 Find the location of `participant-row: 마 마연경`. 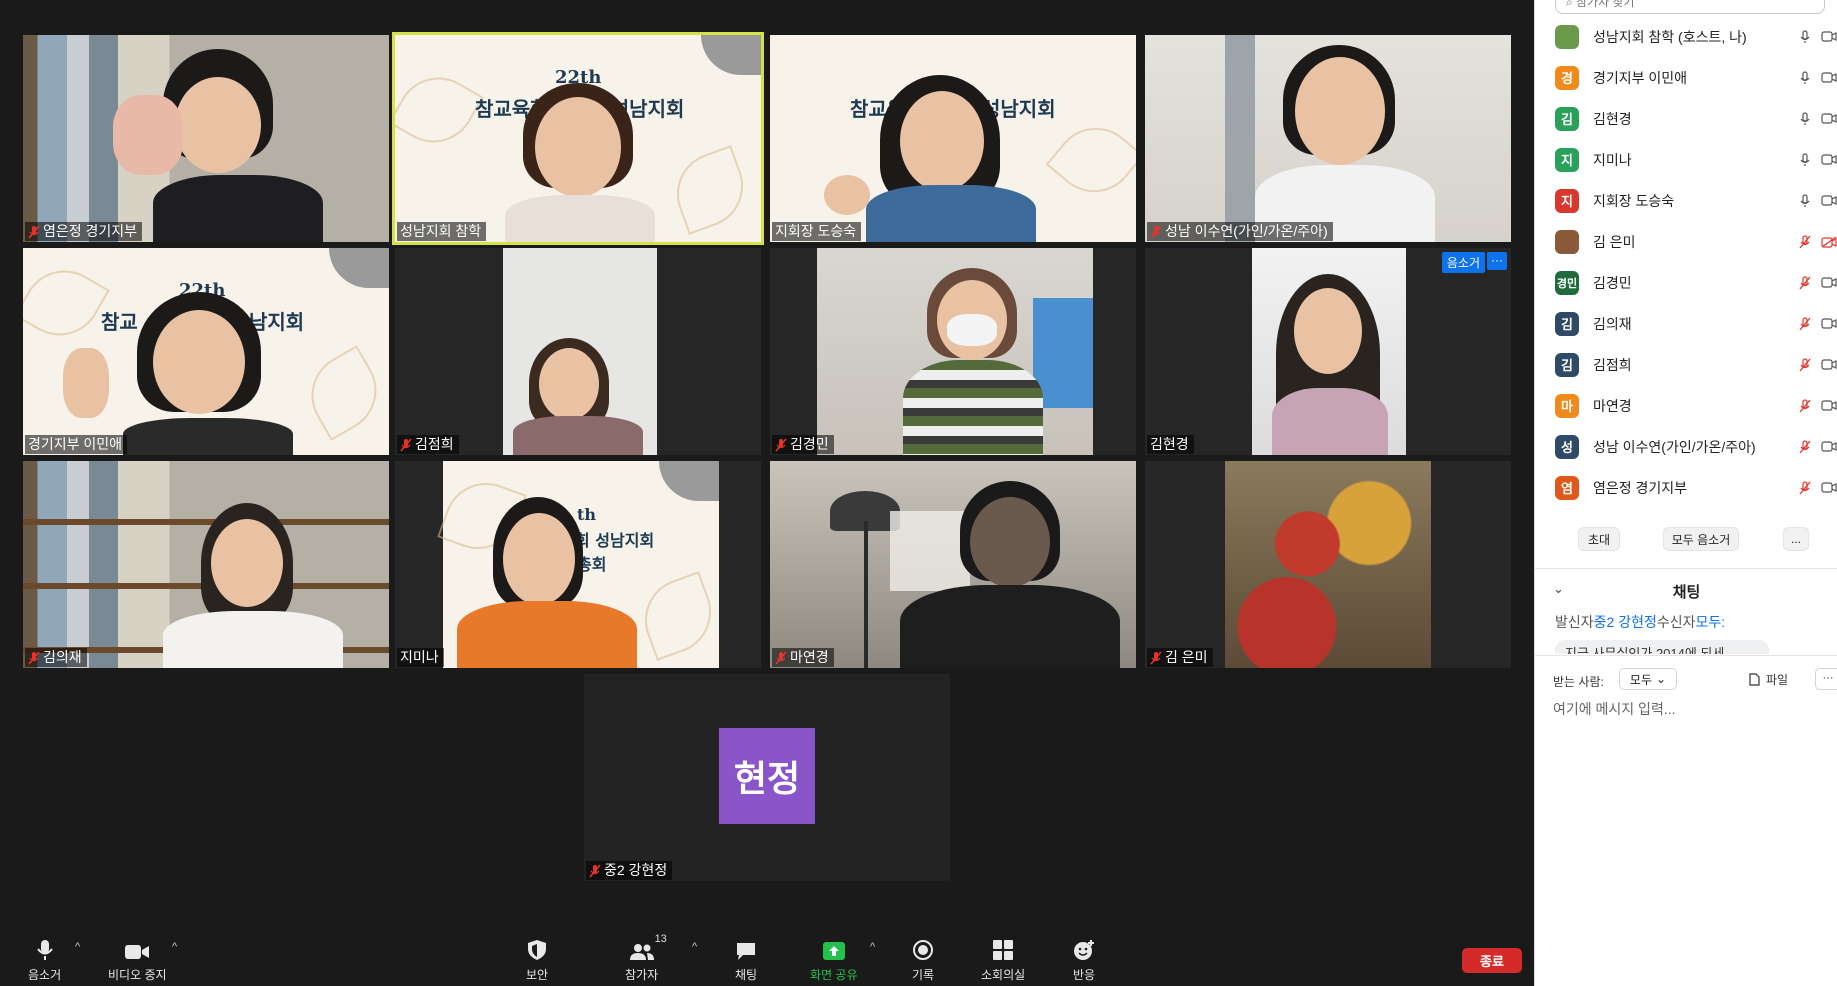

participant-row: 마 마연경 is located at coordinates (1696, 405).